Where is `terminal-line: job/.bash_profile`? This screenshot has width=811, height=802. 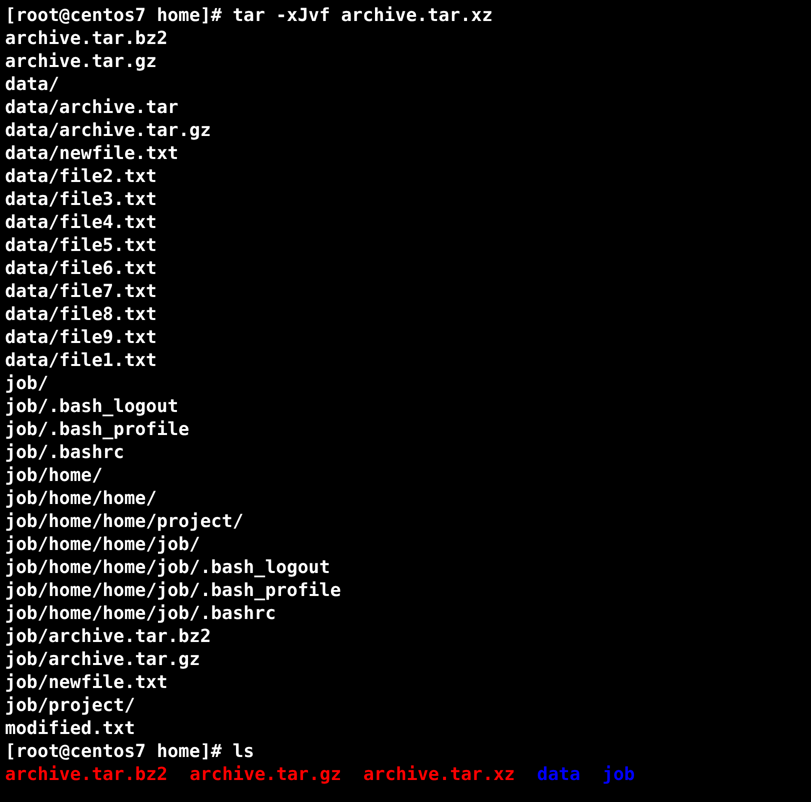 terminal-line: job/.bash_profile is located at coordinates (97, 429).